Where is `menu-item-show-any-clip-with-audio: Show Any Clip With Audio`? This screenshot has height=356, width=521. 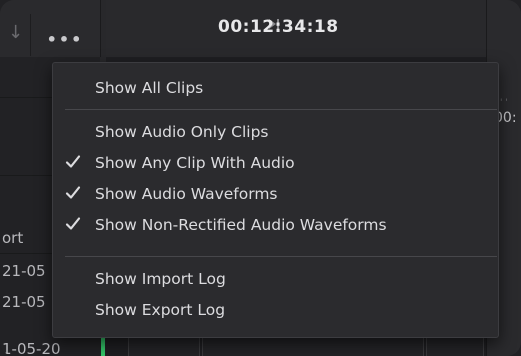 menu-item-show-any-clip-with-audio: Show Any Clip With Audio is located at coordinates (275, 164).